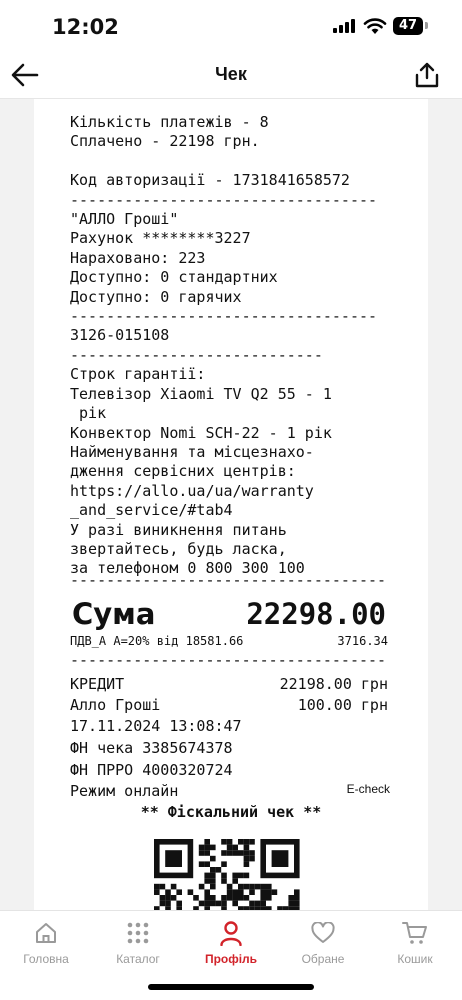  I want to click on battery-icon: 47, so click(408, 26).